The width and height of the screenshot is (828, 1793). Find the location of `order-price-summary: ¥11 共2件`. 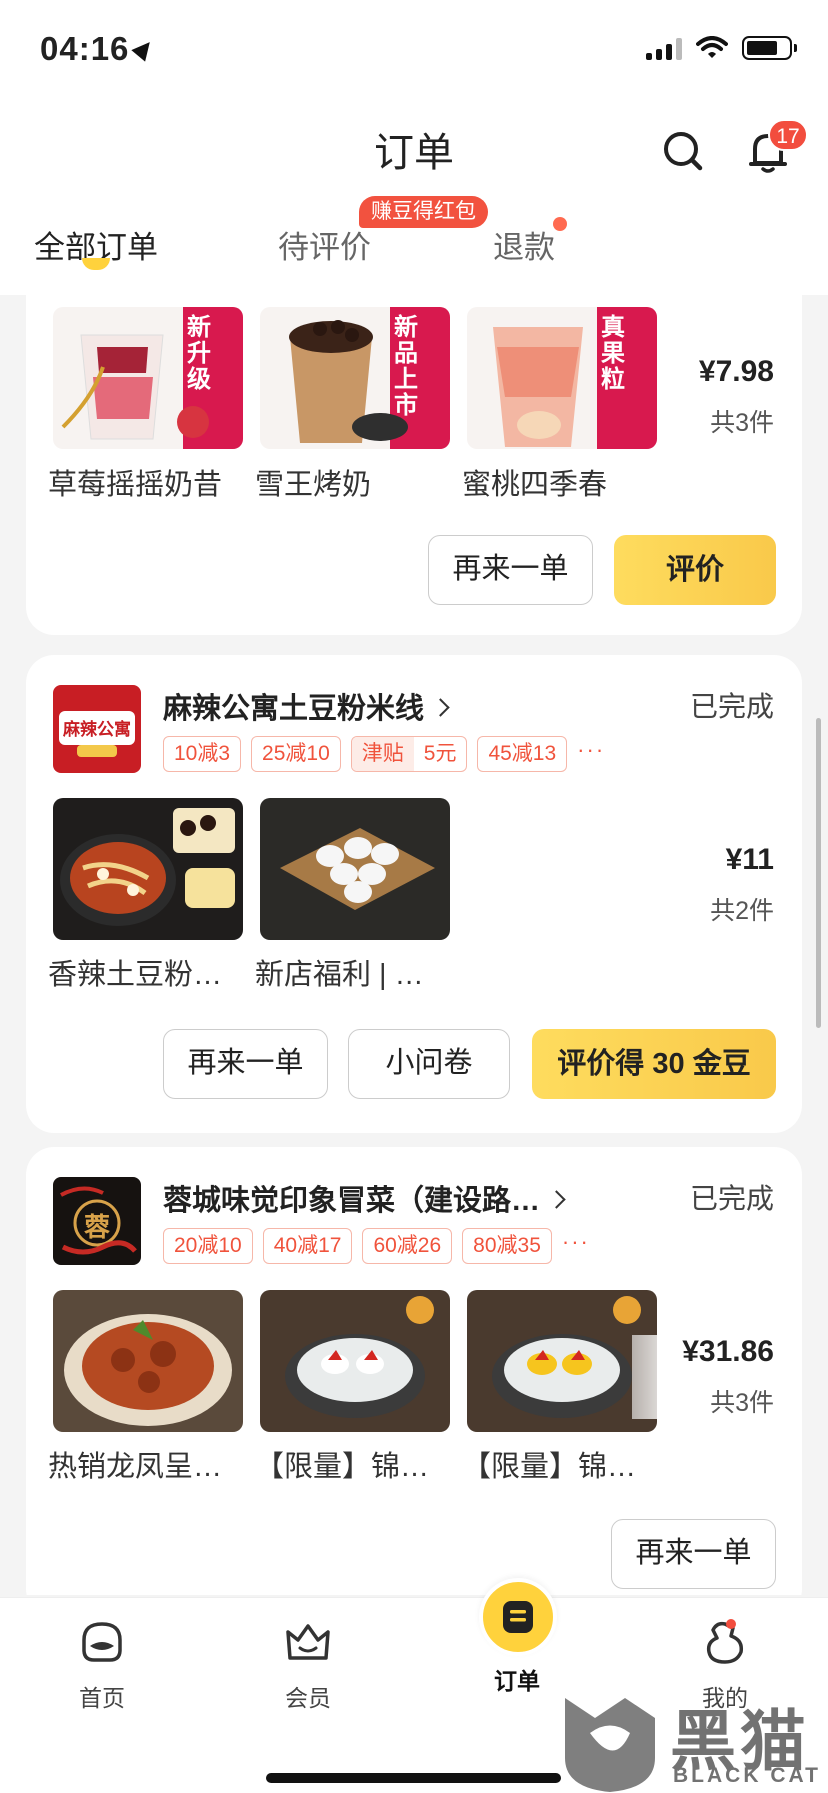

order-price-summary: ¥11 共2件 is located at coordinates (732, 885).